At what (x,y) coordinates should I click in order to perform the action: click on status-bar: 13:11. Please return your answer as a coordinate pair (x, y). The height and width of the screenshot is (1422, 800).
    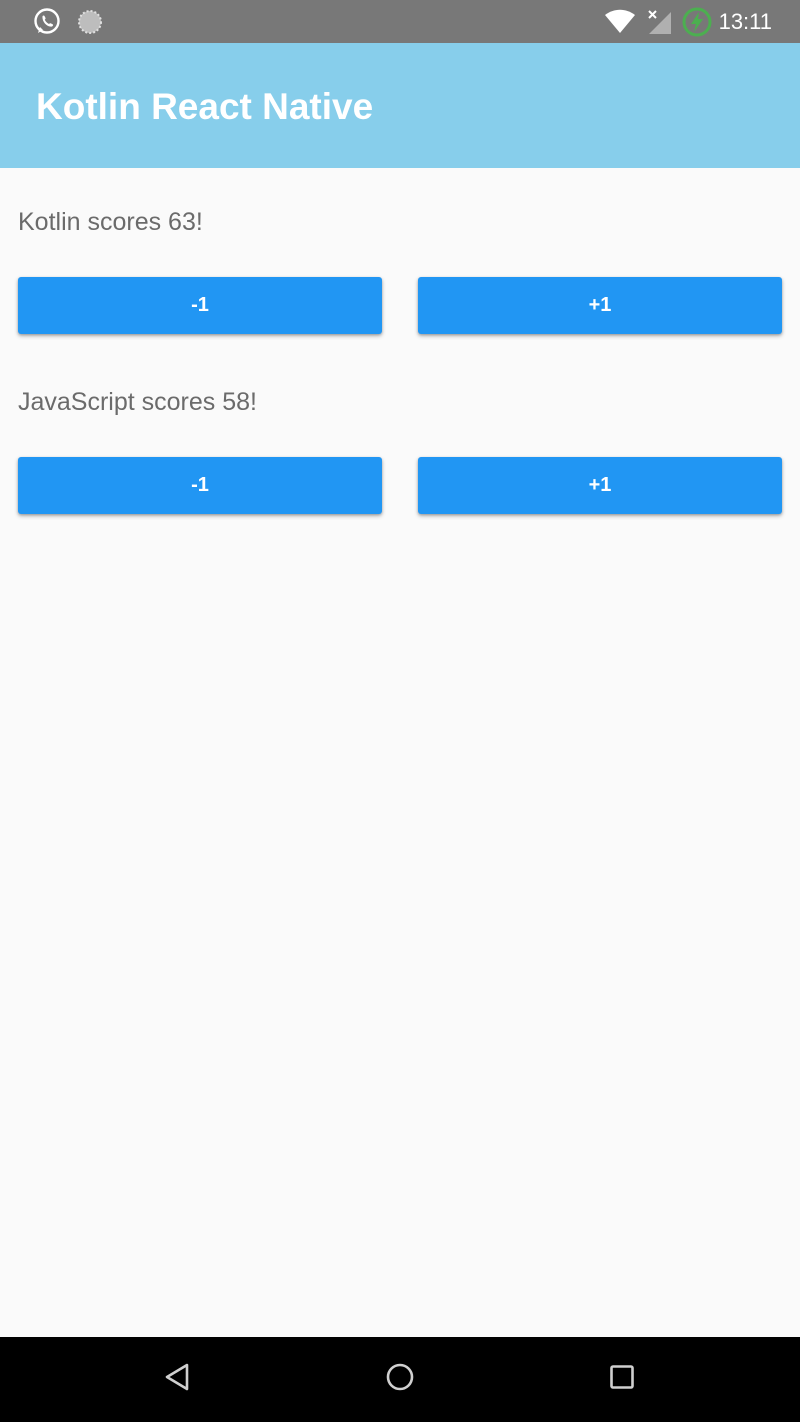
    Looking at the image, I should click on (400, 21).